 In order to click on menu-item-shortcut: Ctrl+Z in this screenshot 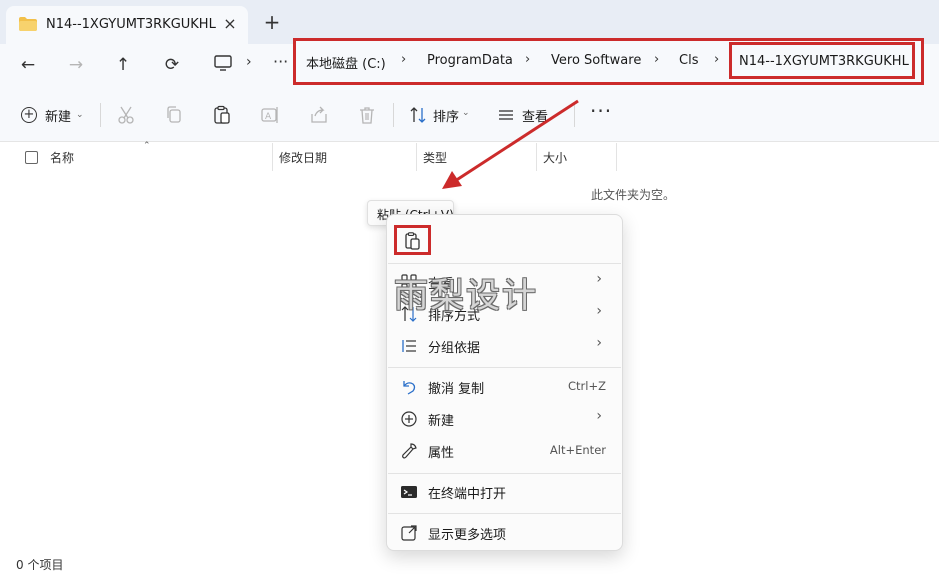, I will do `click(587, 386)`.